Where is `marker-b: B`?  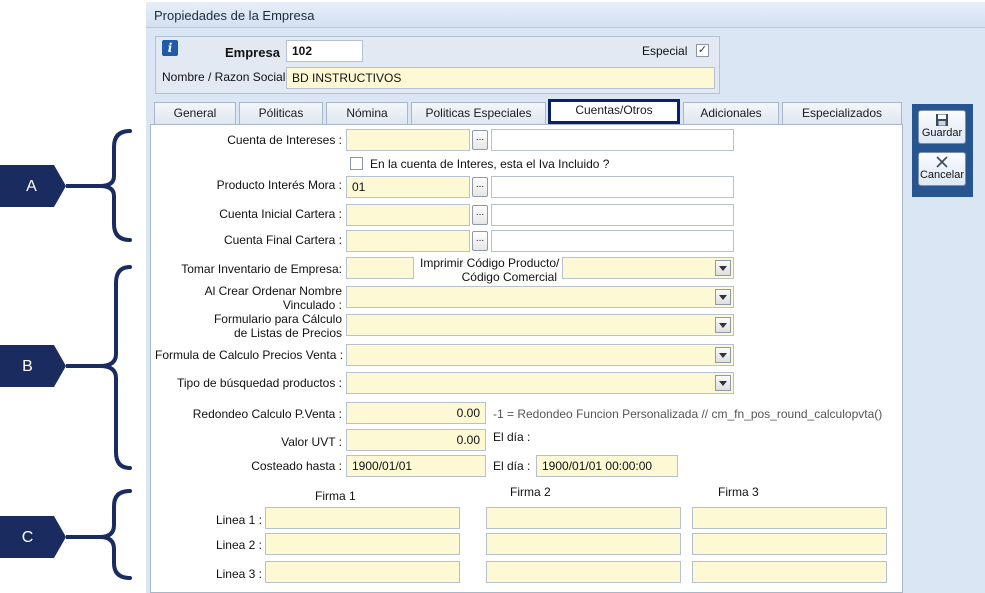
marker-b: B is located at coordinates (27, 366).